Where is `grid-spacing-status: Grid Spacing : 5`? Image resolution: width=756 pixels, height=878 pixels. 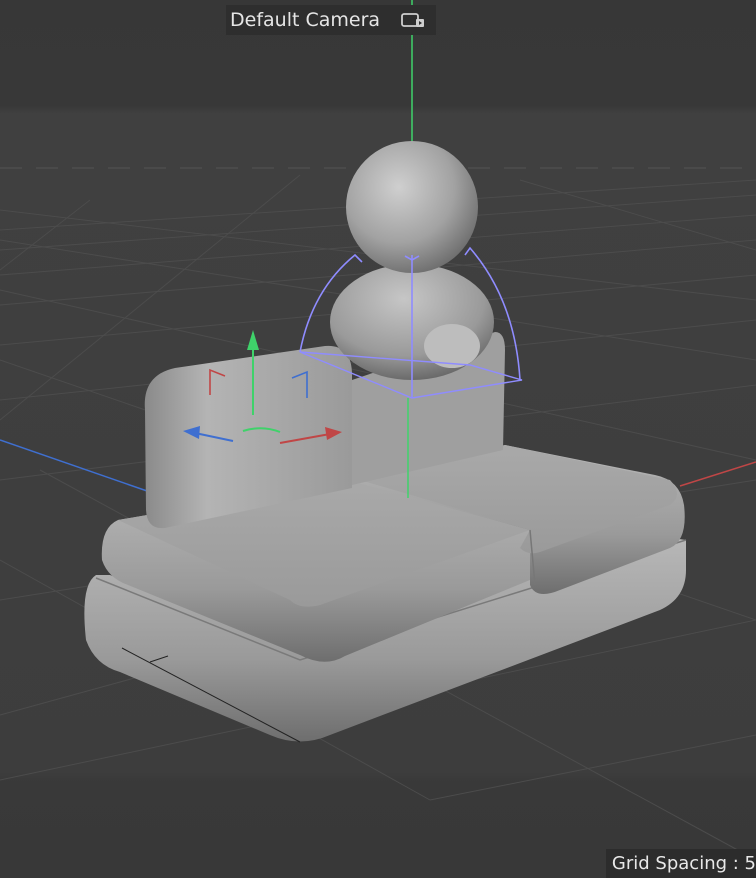 grid-spacing-status: Grid Spacing : 5 is located at coordinates (680, 863).